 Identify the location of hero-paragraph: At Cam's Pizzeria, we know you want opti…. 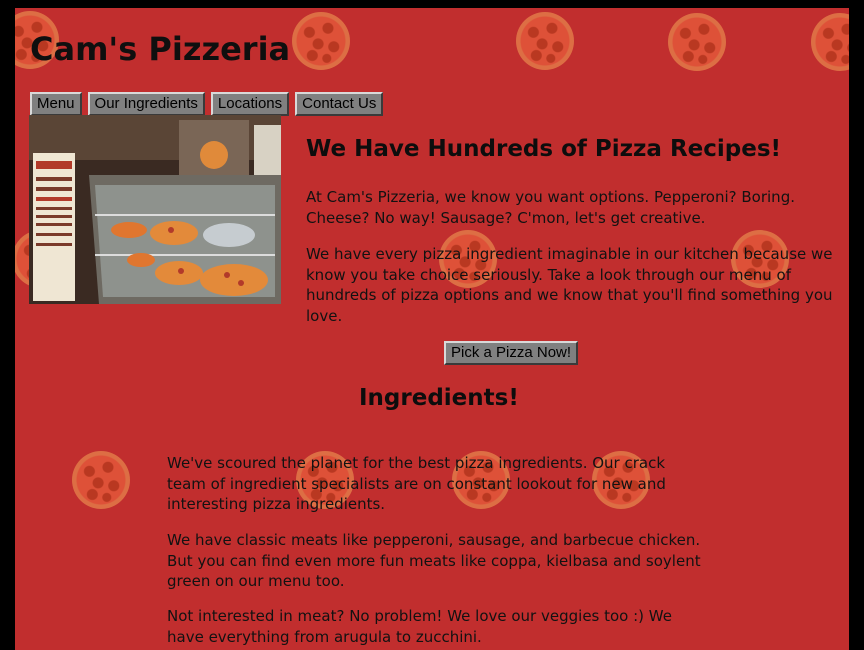
(550, 207).